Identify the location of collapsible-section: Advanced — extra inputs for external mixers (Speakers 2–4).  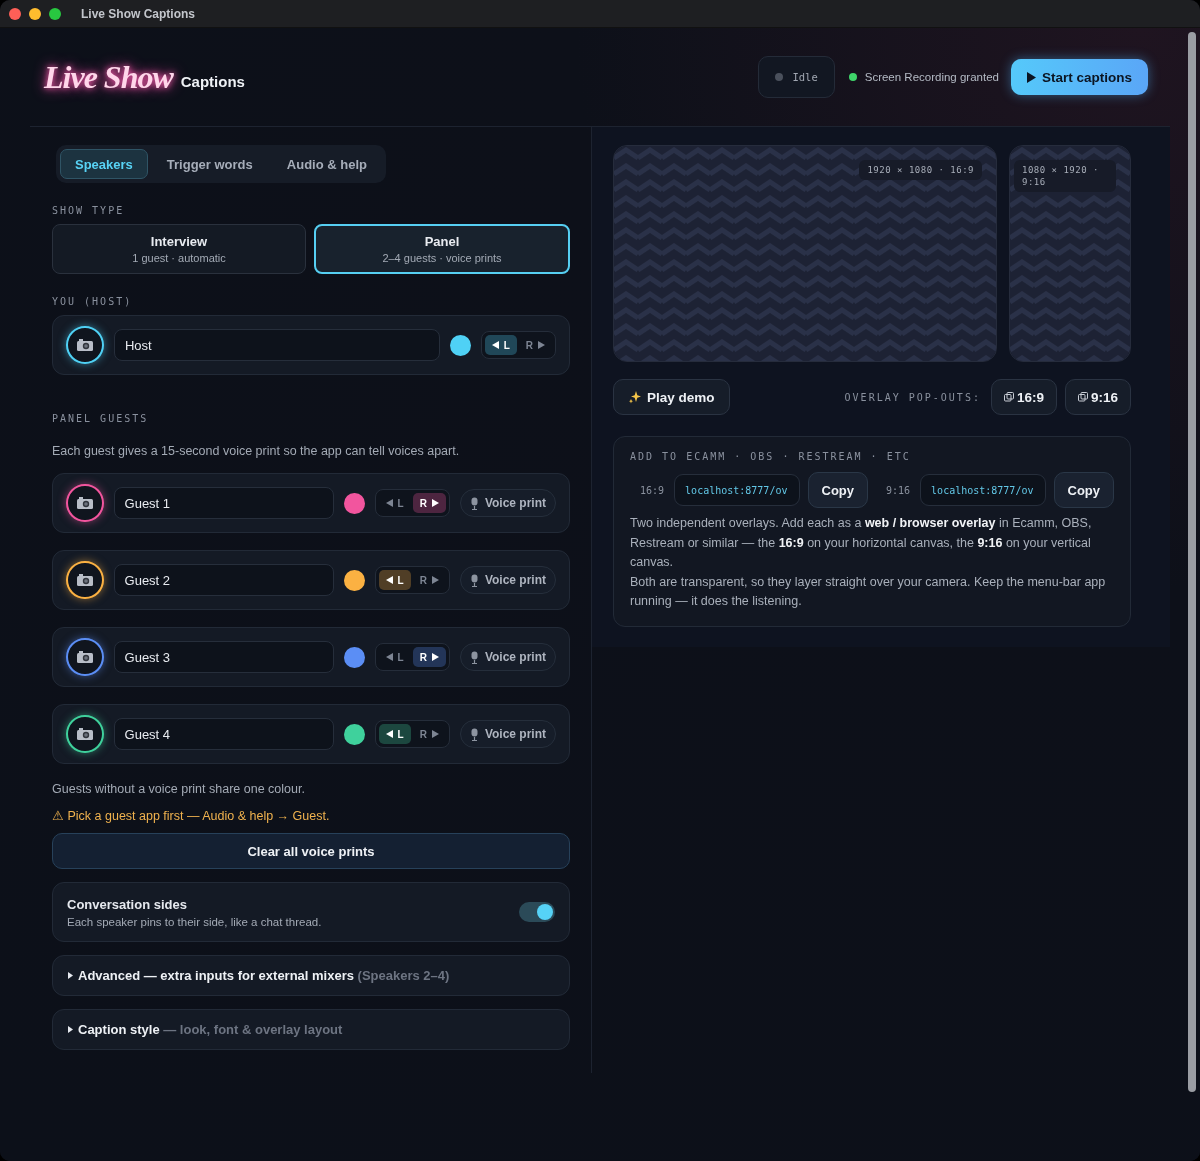
(311, 975).